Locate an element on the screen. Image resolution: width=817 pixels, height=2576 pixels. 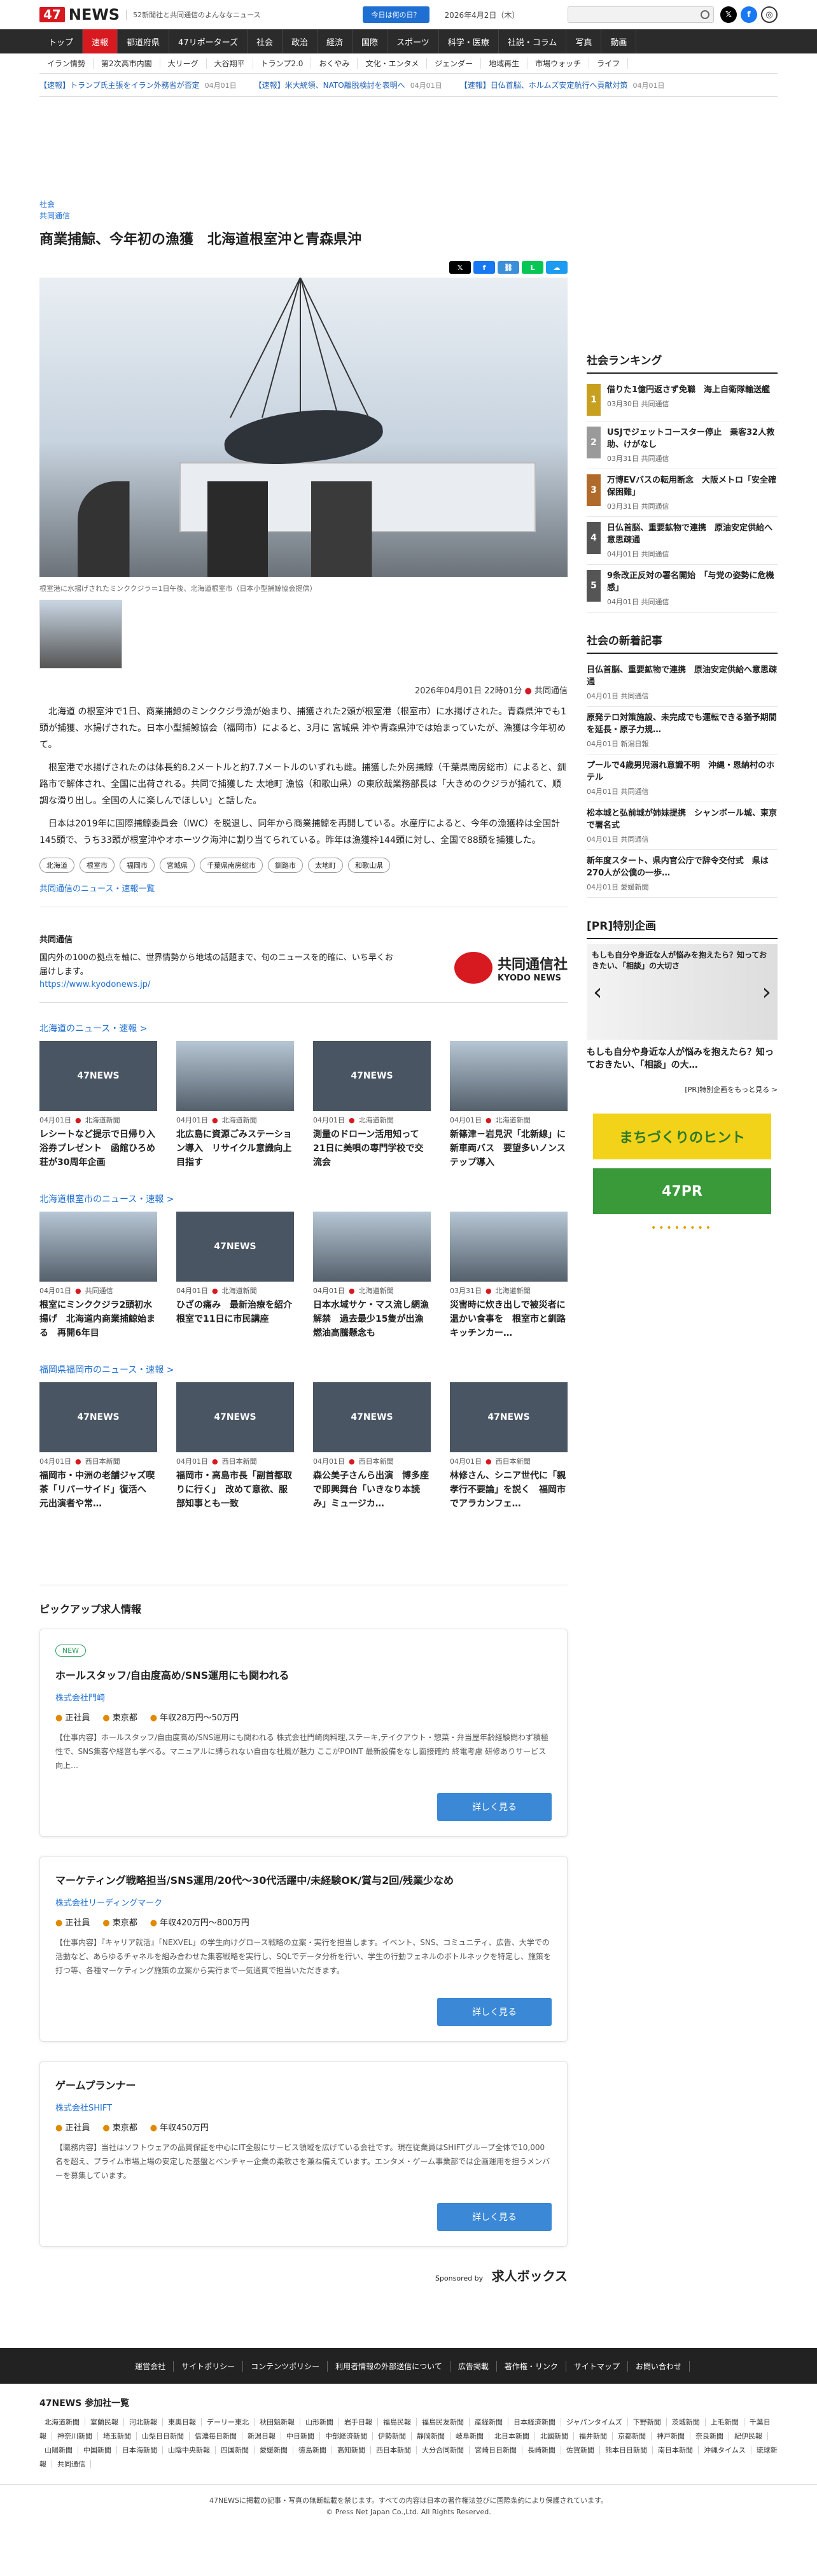
member-site-link: 神戸新聞 is located at coordinates (671, 2436).